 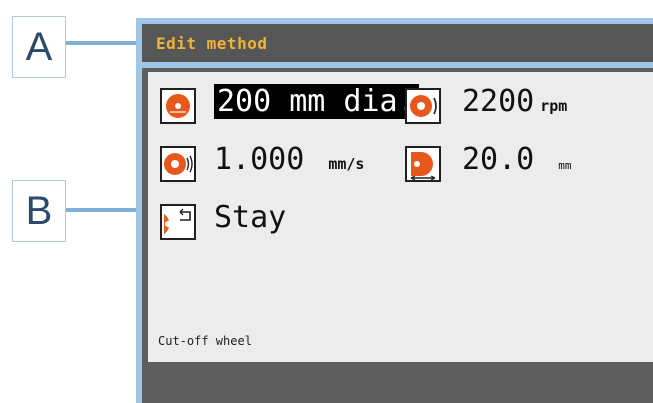 I want to click on wheel-diameter-value: 200 mm dia., so click(x=316, y=101).